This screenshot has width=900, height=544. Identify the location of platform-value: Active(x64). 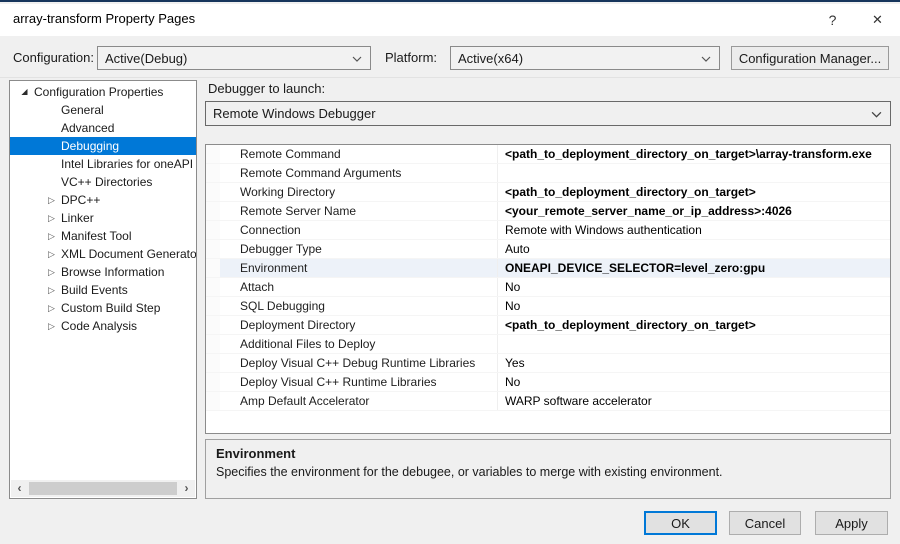
(491, 58).